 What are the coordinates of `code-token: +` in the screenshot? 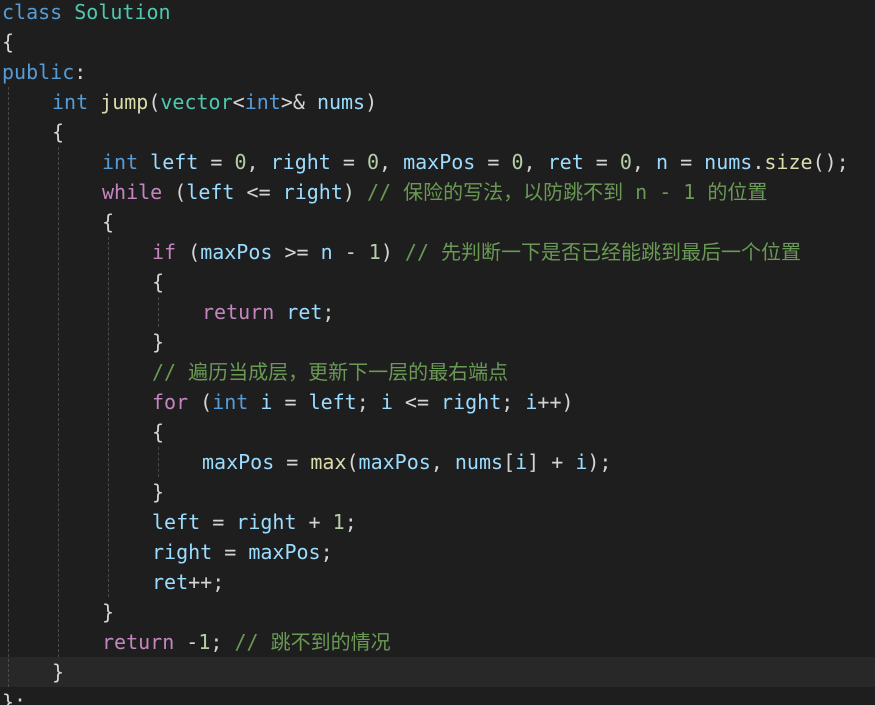 It's located at (314, 522).